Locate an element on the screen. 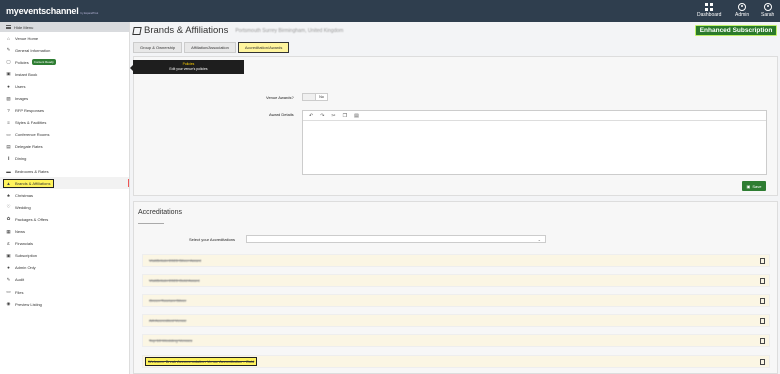 Image resolution: width=780 pixels, height=374 pixels. sidebar-item-images: ▨ Images is located at coordinates (64, 98).